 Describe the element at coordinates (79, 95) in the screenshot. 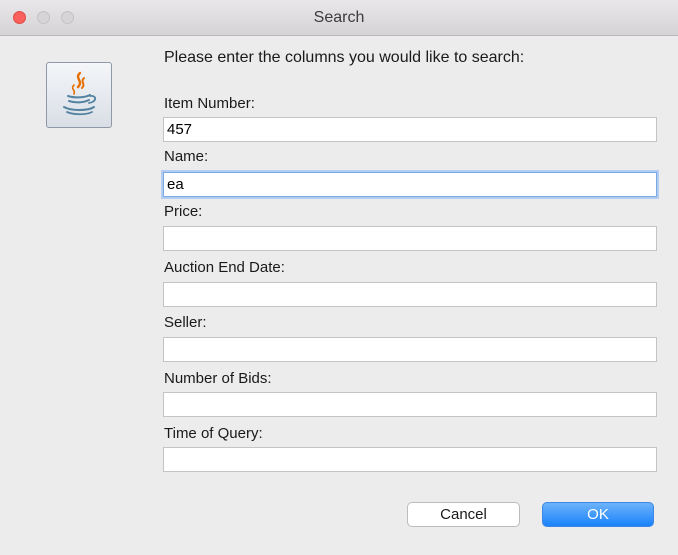

I see `java-coffee-cup-icon` at that location.